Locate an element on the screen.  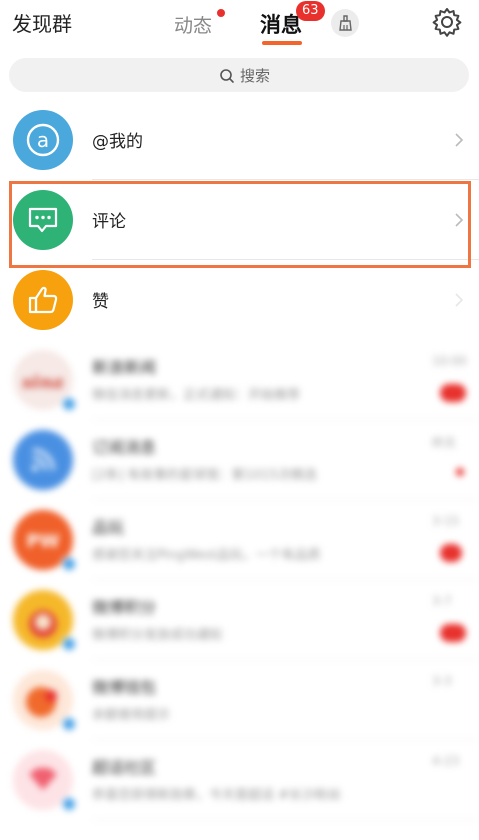
clear-unread-button is located at coordinates (345, 23).